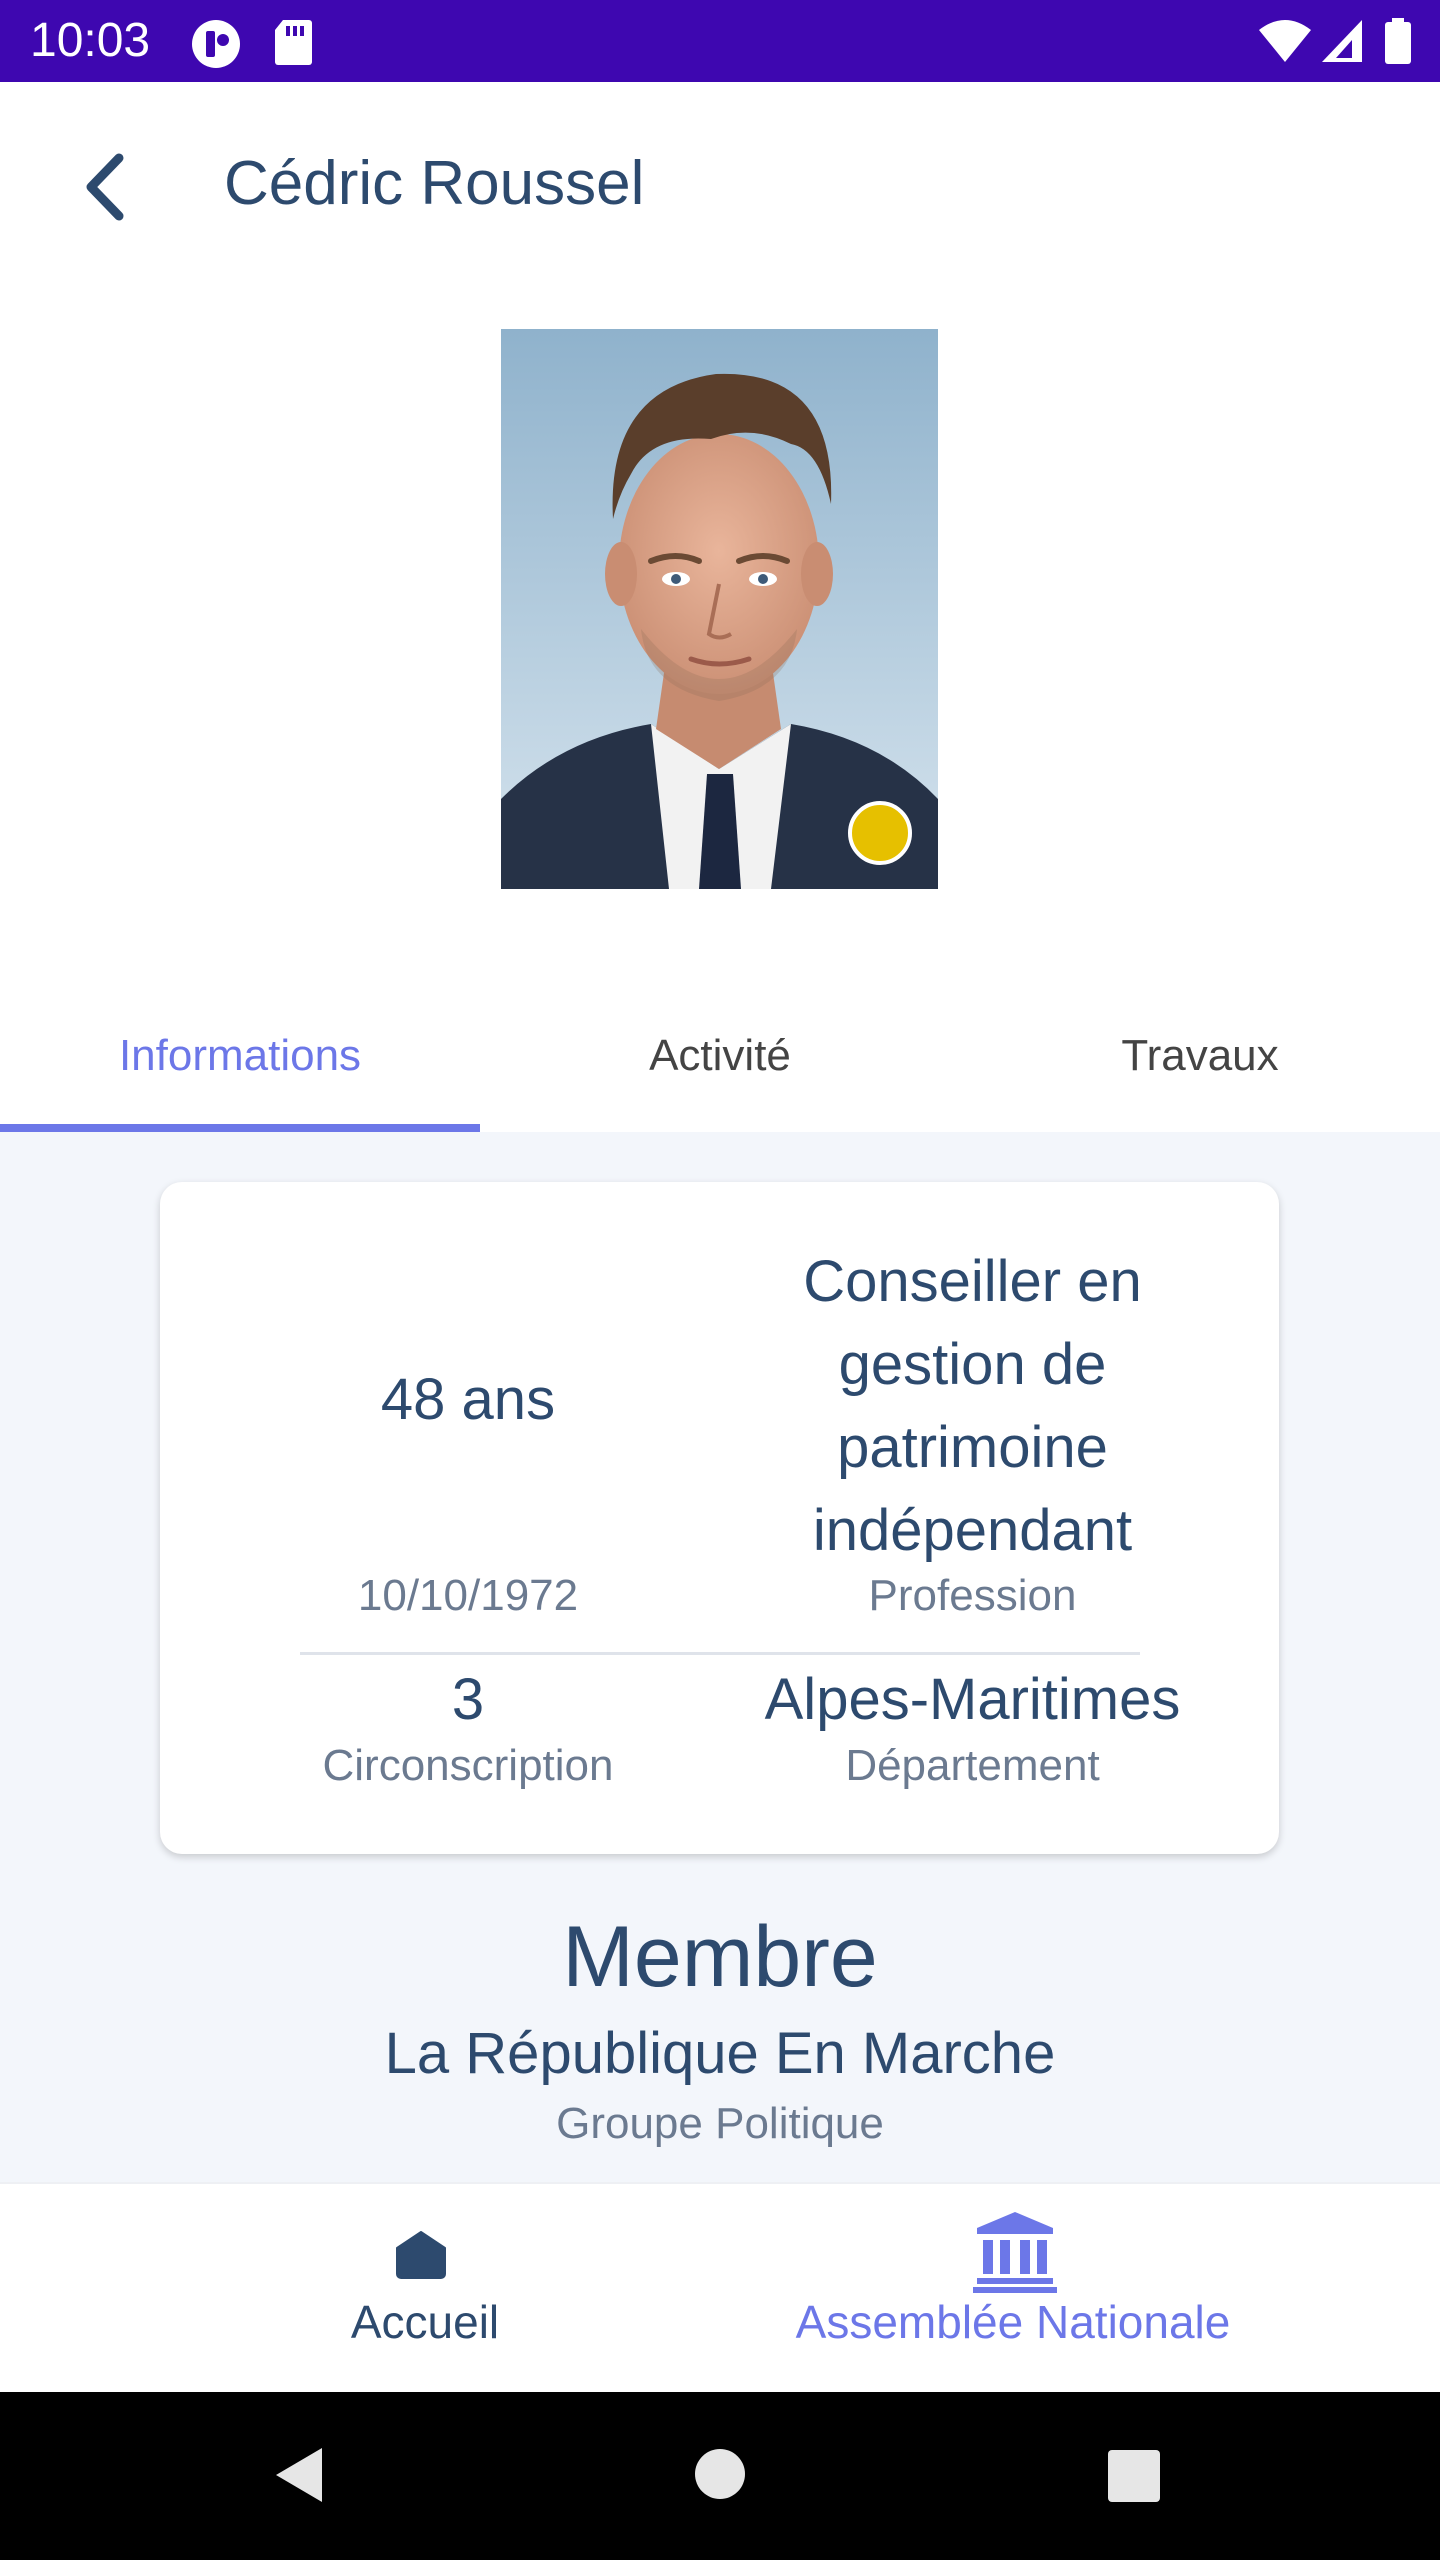  I want to click on app-header: Cédric Roussel, so click(720, 182).